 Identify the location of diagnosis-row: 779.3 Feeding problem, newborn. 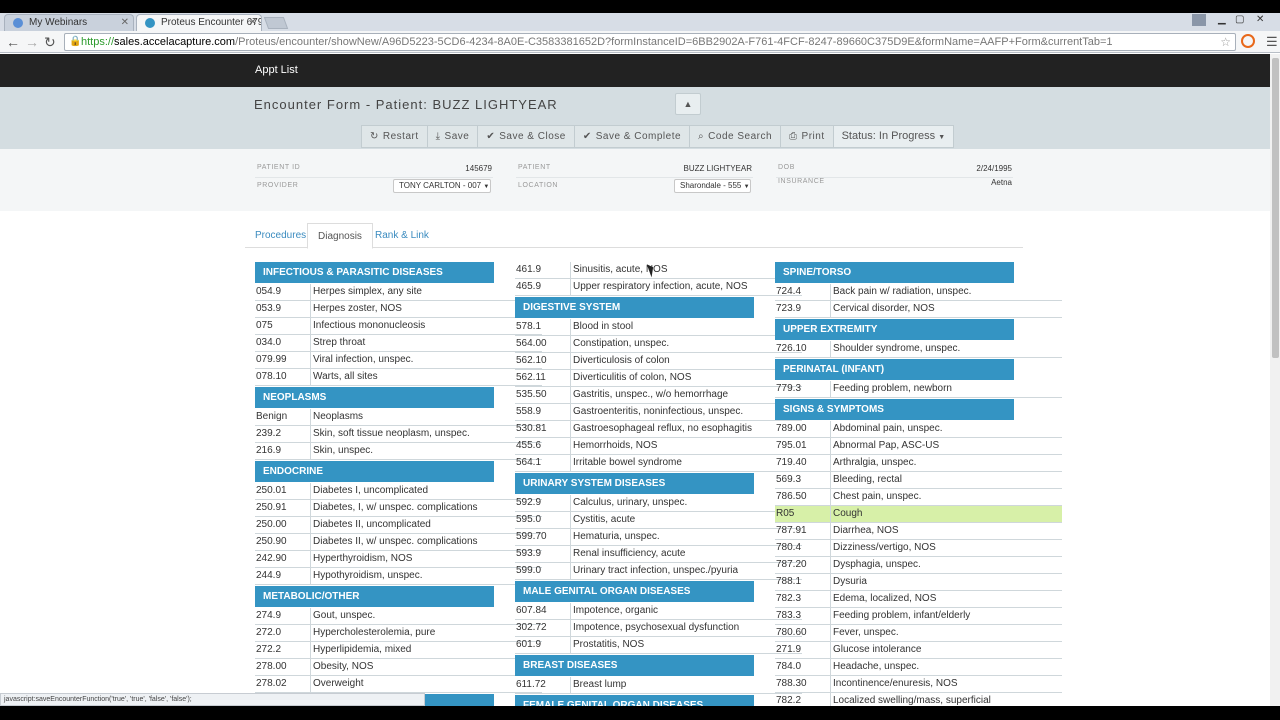
(918, 389).